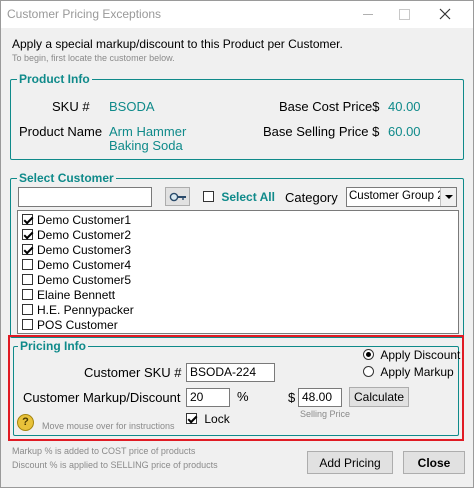 The height and width of the screenshot is (488, 474). I want to click on customer-list-item: Demo Customer1, so click(76, 220).